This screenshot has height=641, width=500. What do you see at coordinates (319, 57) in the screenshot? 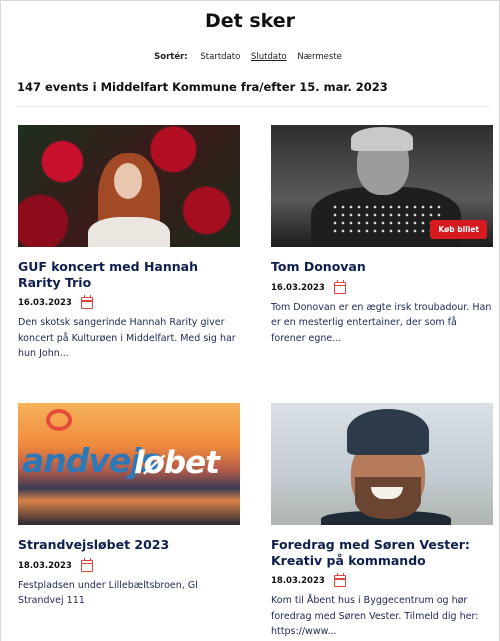
I see `sort-option-naermeste: Nærmeste` at bounding box center [319, 57].